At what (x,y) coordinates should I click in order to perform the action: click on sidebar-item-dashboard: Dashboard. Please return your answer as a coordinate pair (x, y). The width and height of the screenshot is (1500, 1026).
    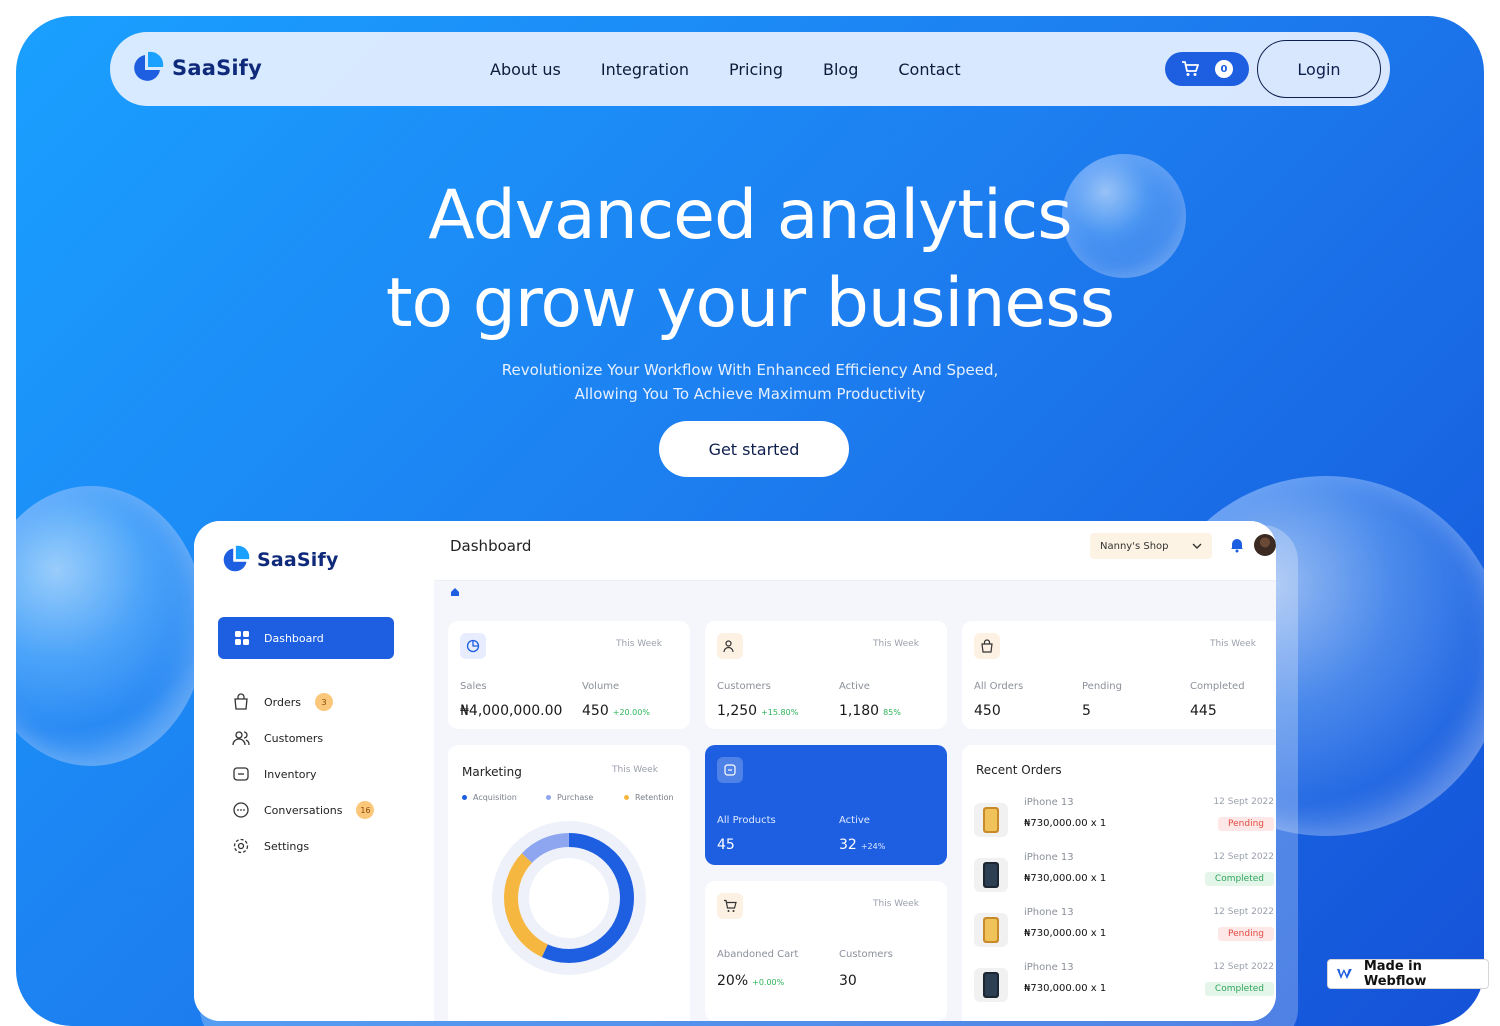
    Looking at the image, I should click on (306, 638).